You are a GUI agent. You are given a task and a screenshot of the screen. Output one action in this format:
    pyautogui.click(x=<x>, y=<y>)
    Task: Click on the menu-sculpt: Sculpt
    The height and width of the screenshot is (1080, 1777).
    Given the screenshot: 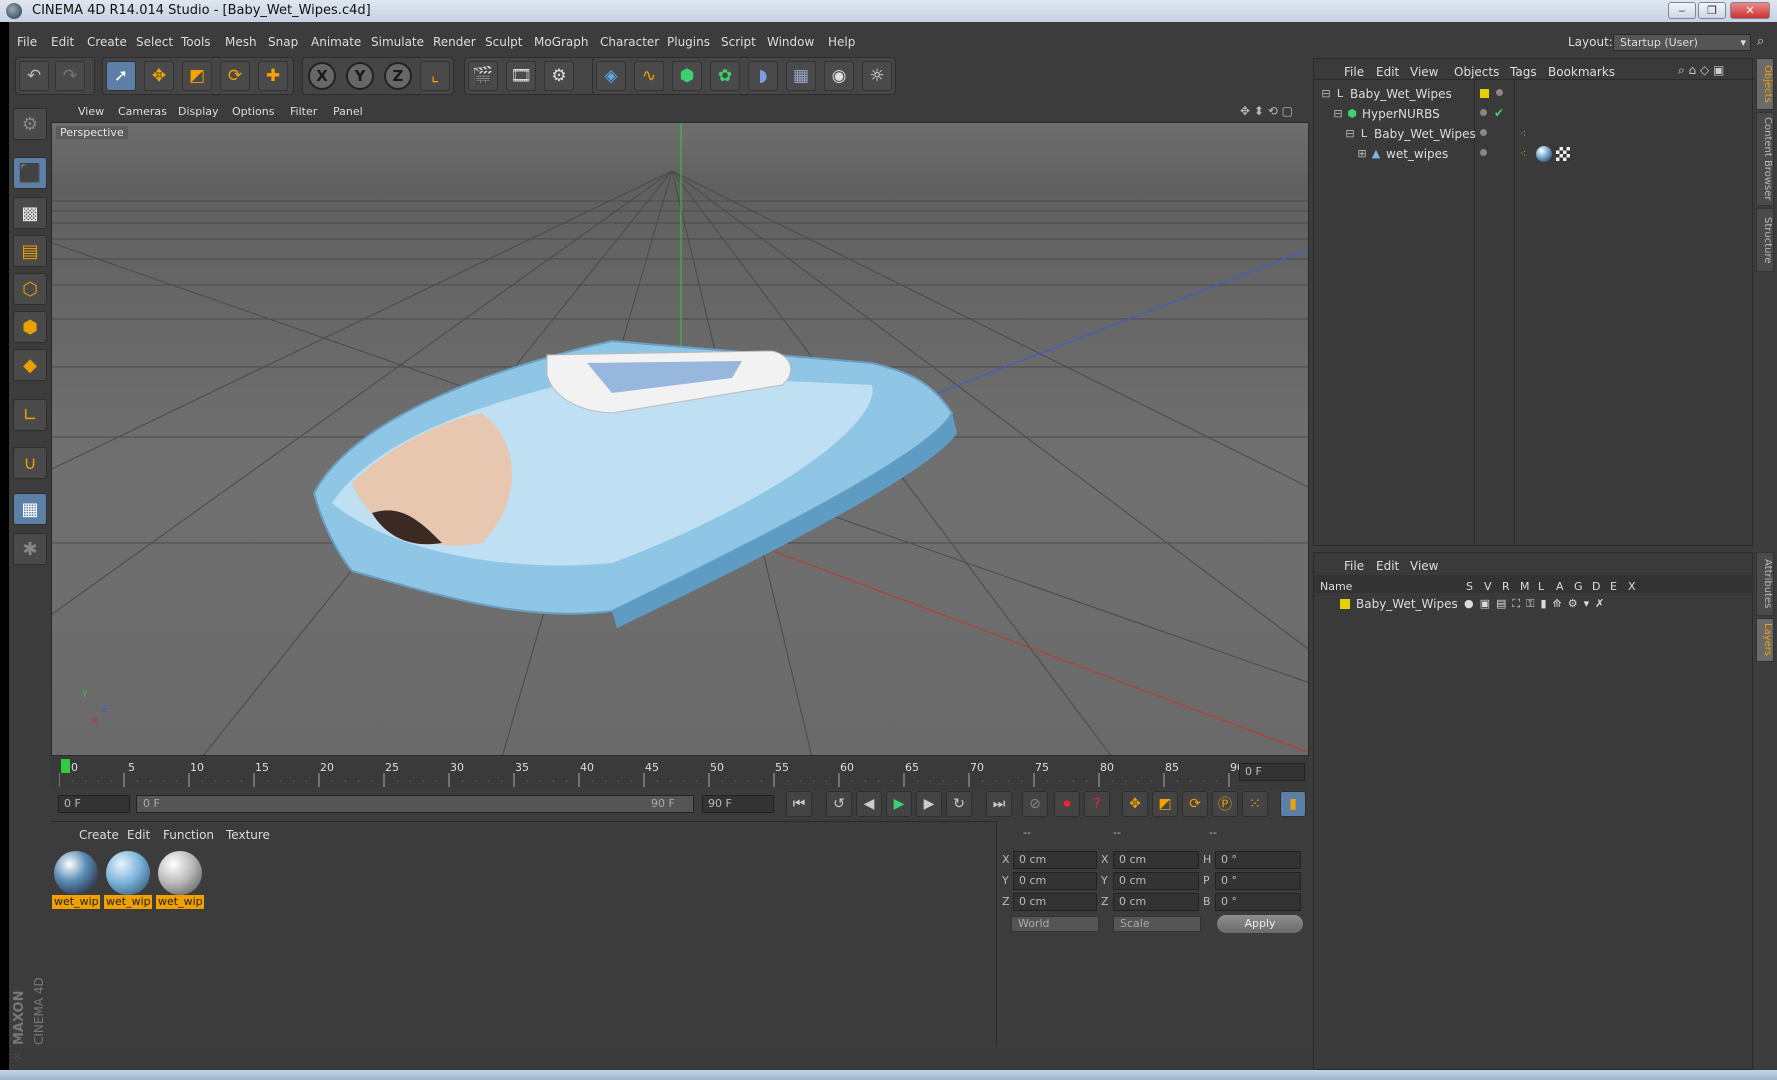 What is the action you would take?
    pyautogui.click(x=503, y=42)
    